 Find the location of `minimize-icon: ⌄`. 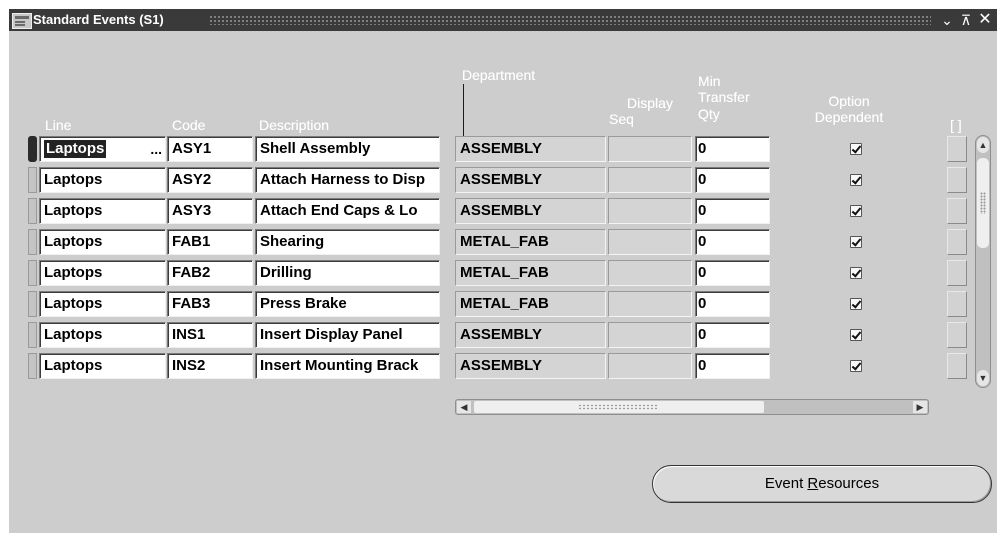

minimize-icon: ⌄ is located at coordinates (947, 20).